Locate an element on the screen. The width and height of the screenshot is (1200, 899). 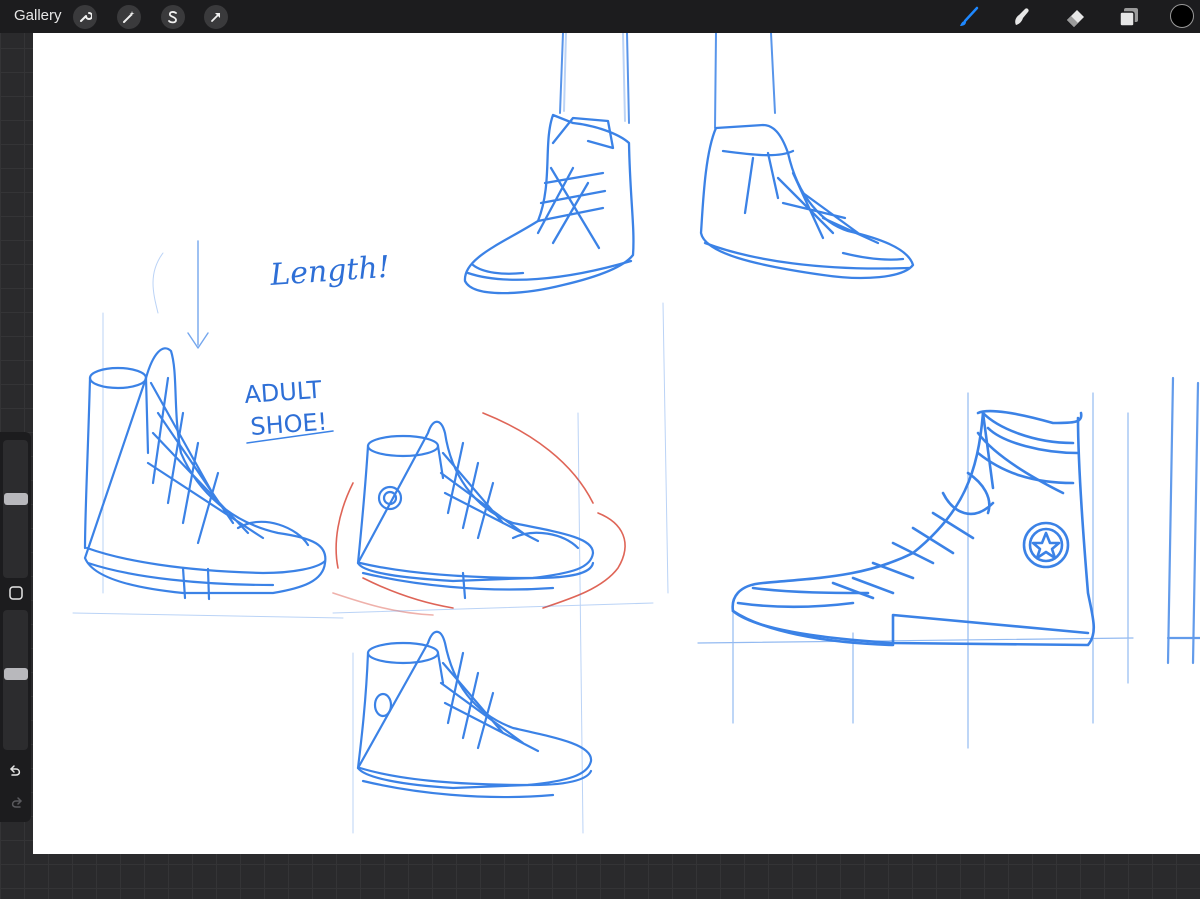
smudge-tool-button is located at coordinates (1022, 17).